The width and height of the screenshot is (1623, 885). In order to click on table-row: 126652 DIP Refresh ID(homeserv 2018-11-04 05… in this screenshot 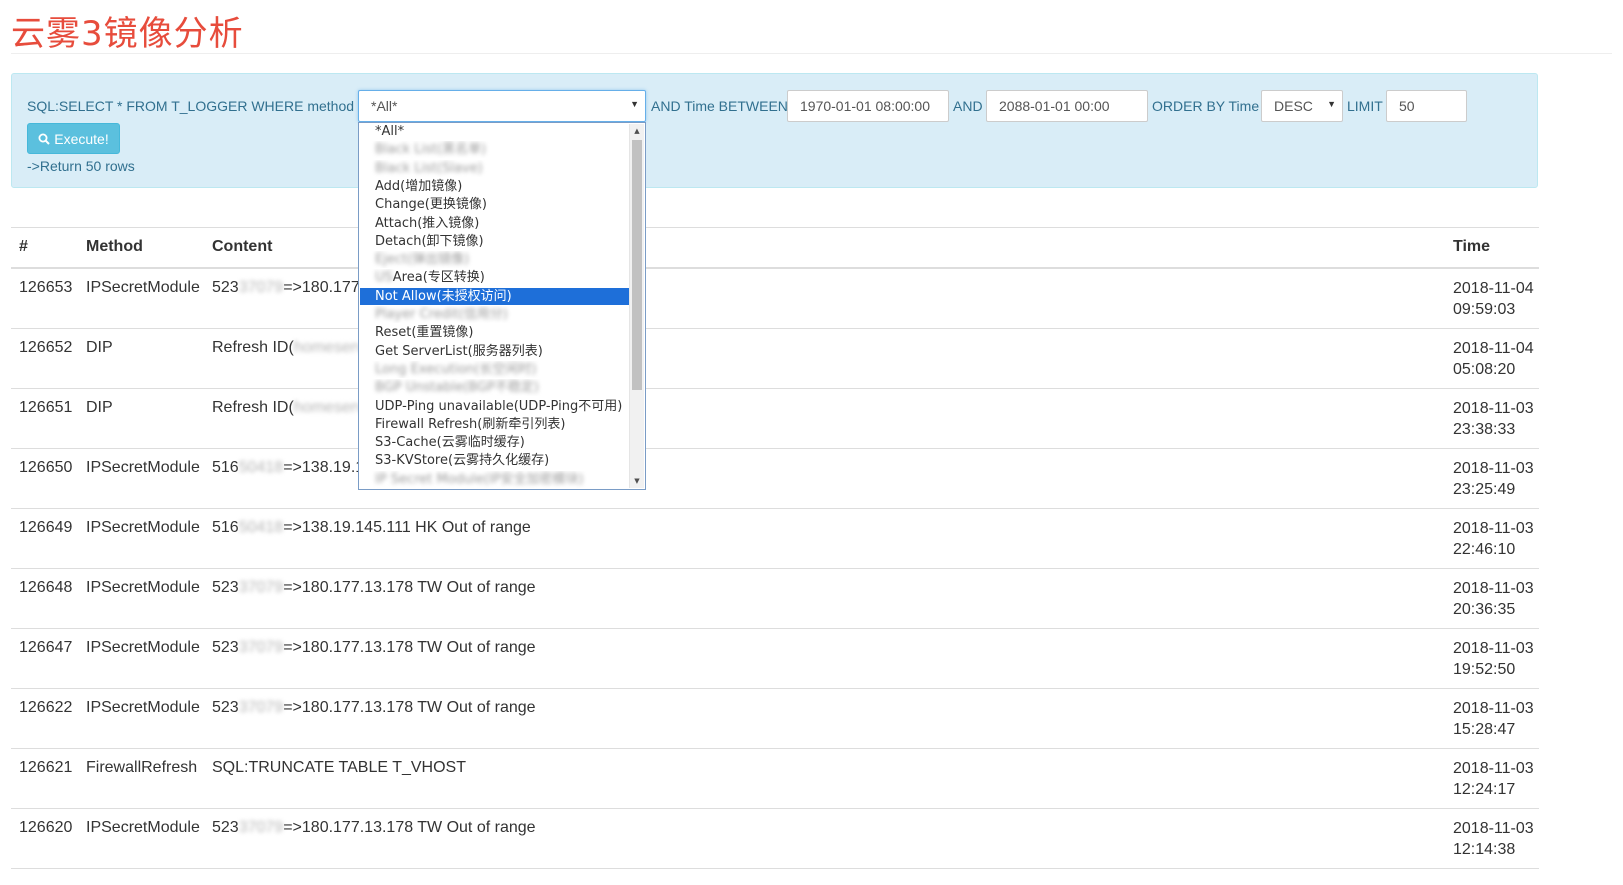, I will do `click(775, 359)`.